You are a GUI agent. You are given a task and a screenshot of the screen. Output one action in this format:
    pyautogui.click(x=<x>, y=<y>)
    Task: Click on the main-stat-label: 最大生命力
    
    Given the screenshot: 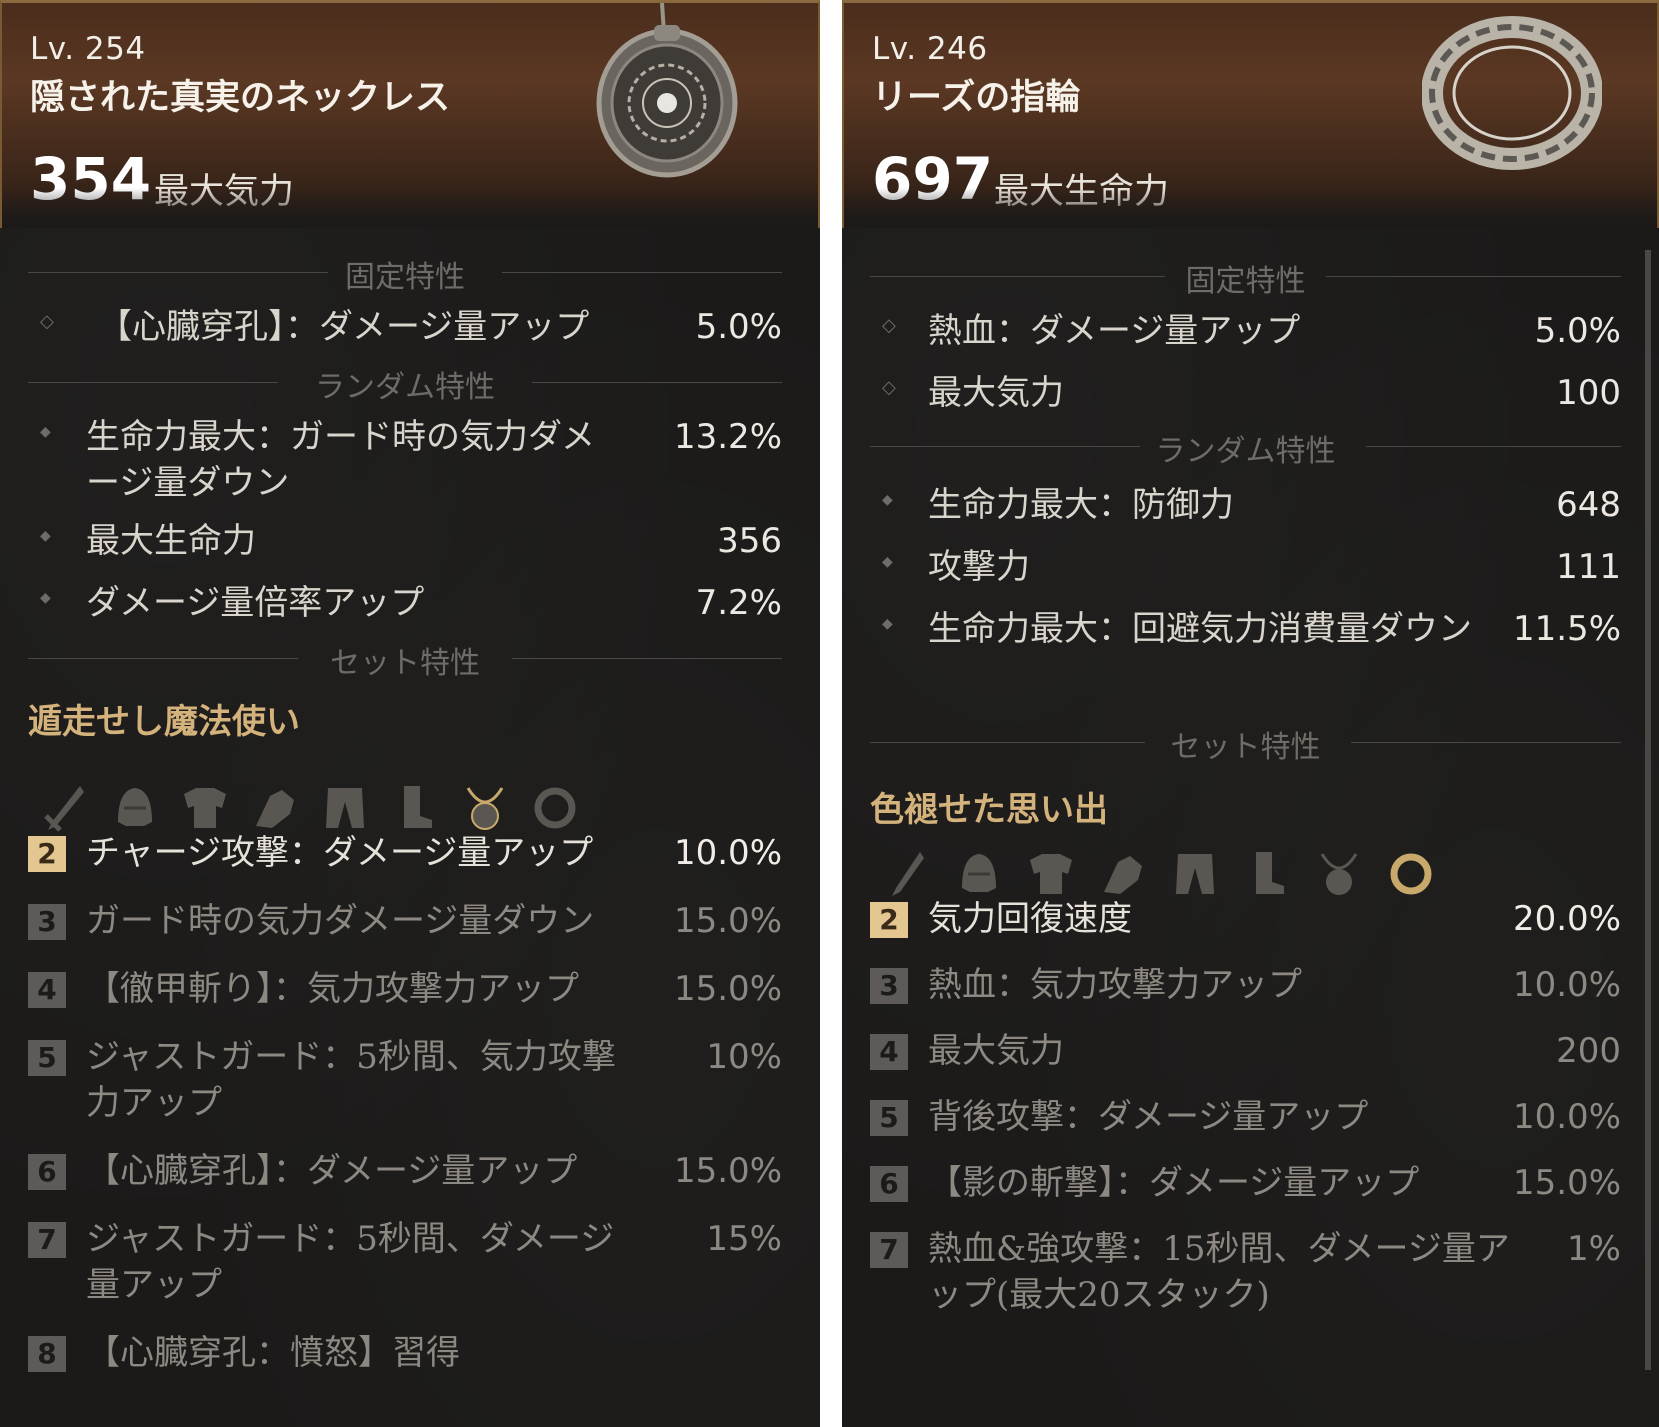 What is the action you would take?
    pyautogui.click(x=1082, y=192)
    